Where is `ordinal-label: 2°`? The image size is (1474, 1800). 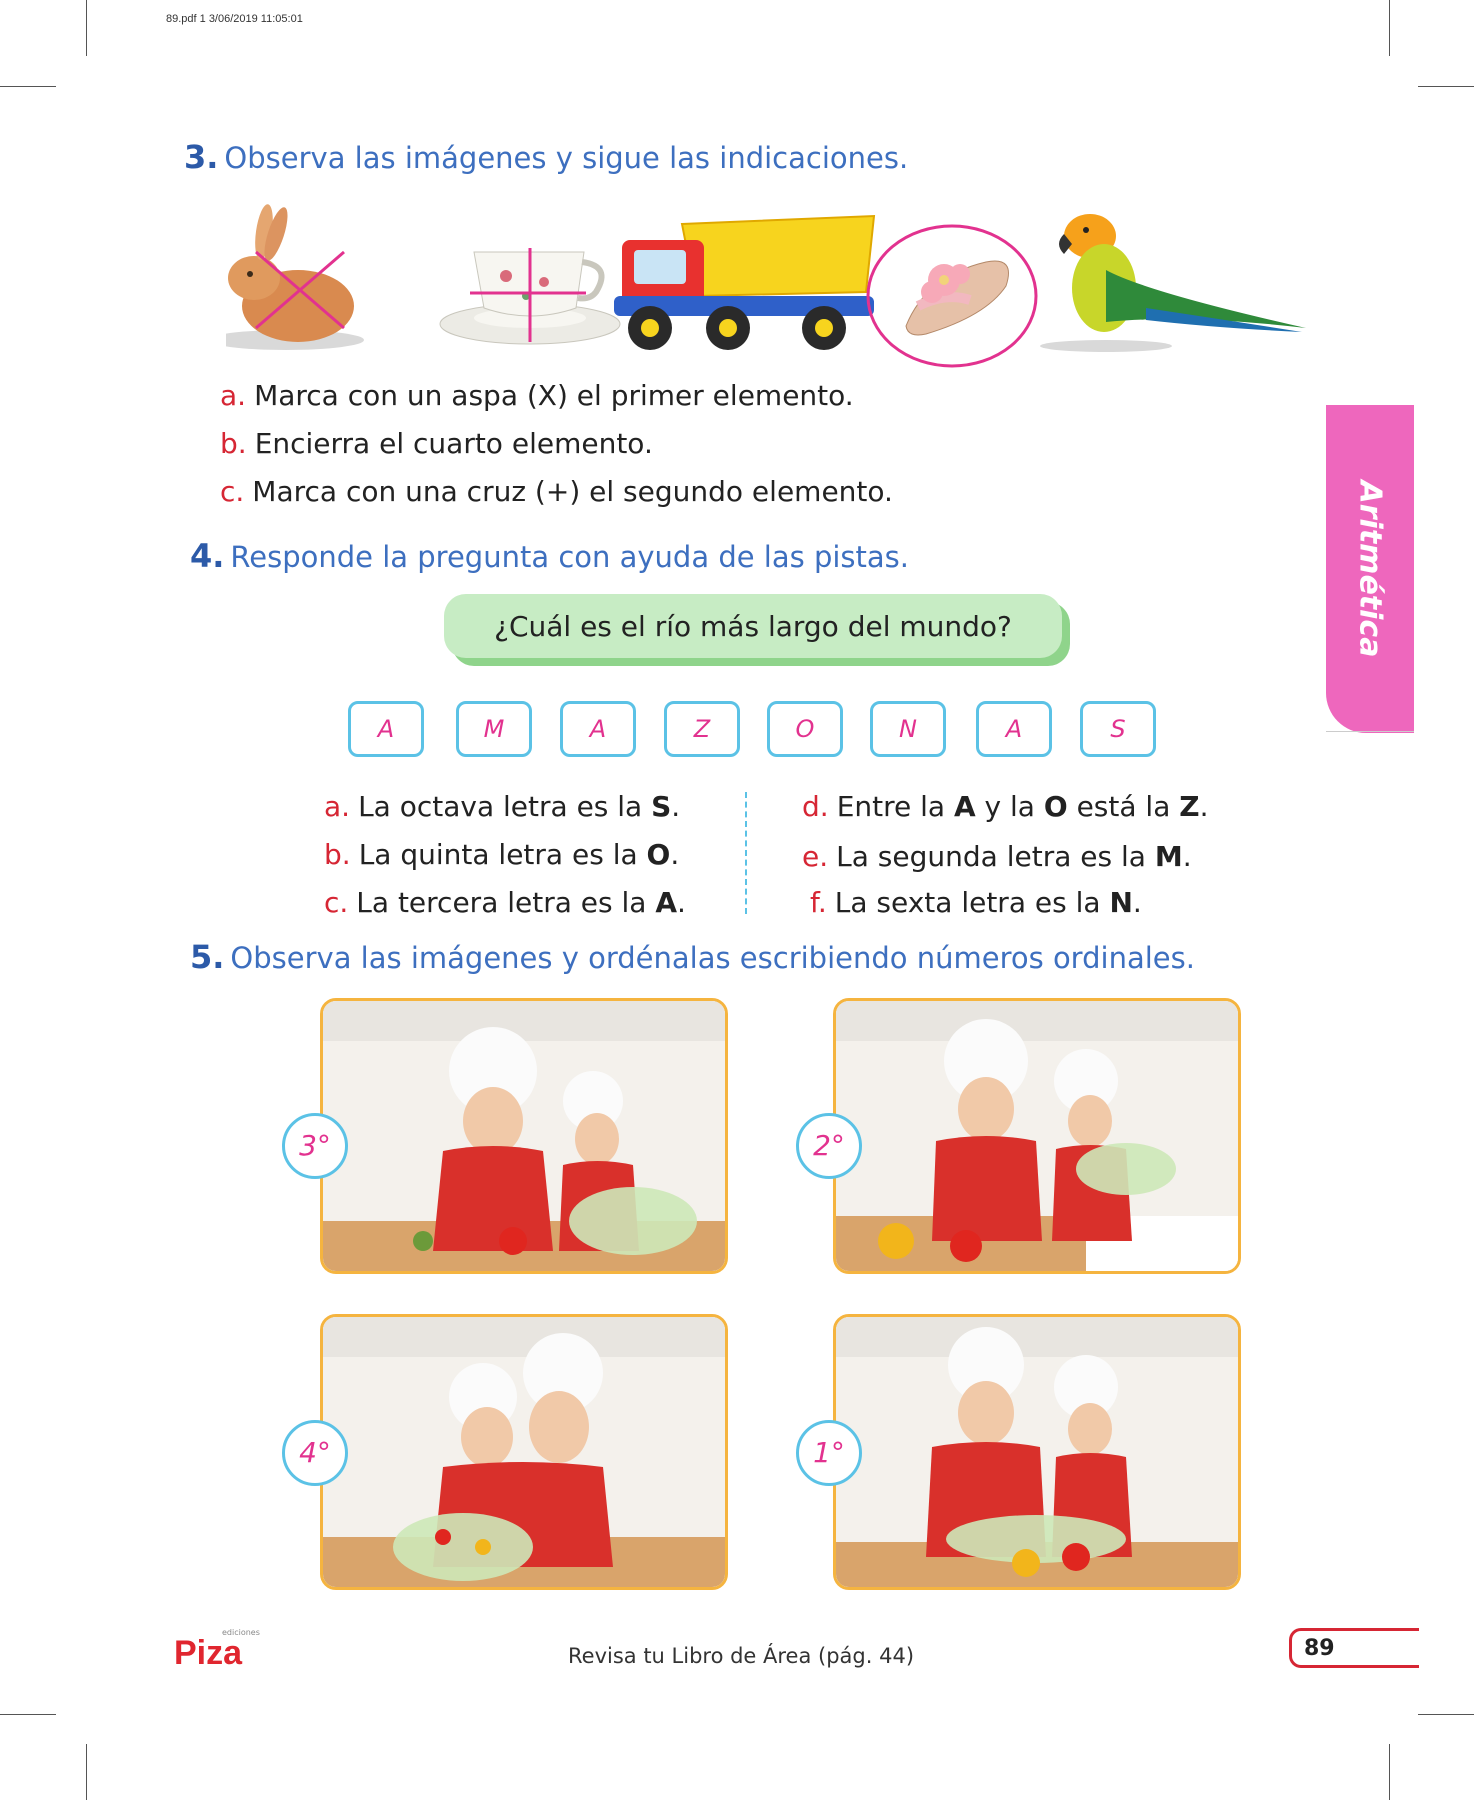
ordinal-label: 2° is located at coordinates (829, 1145).